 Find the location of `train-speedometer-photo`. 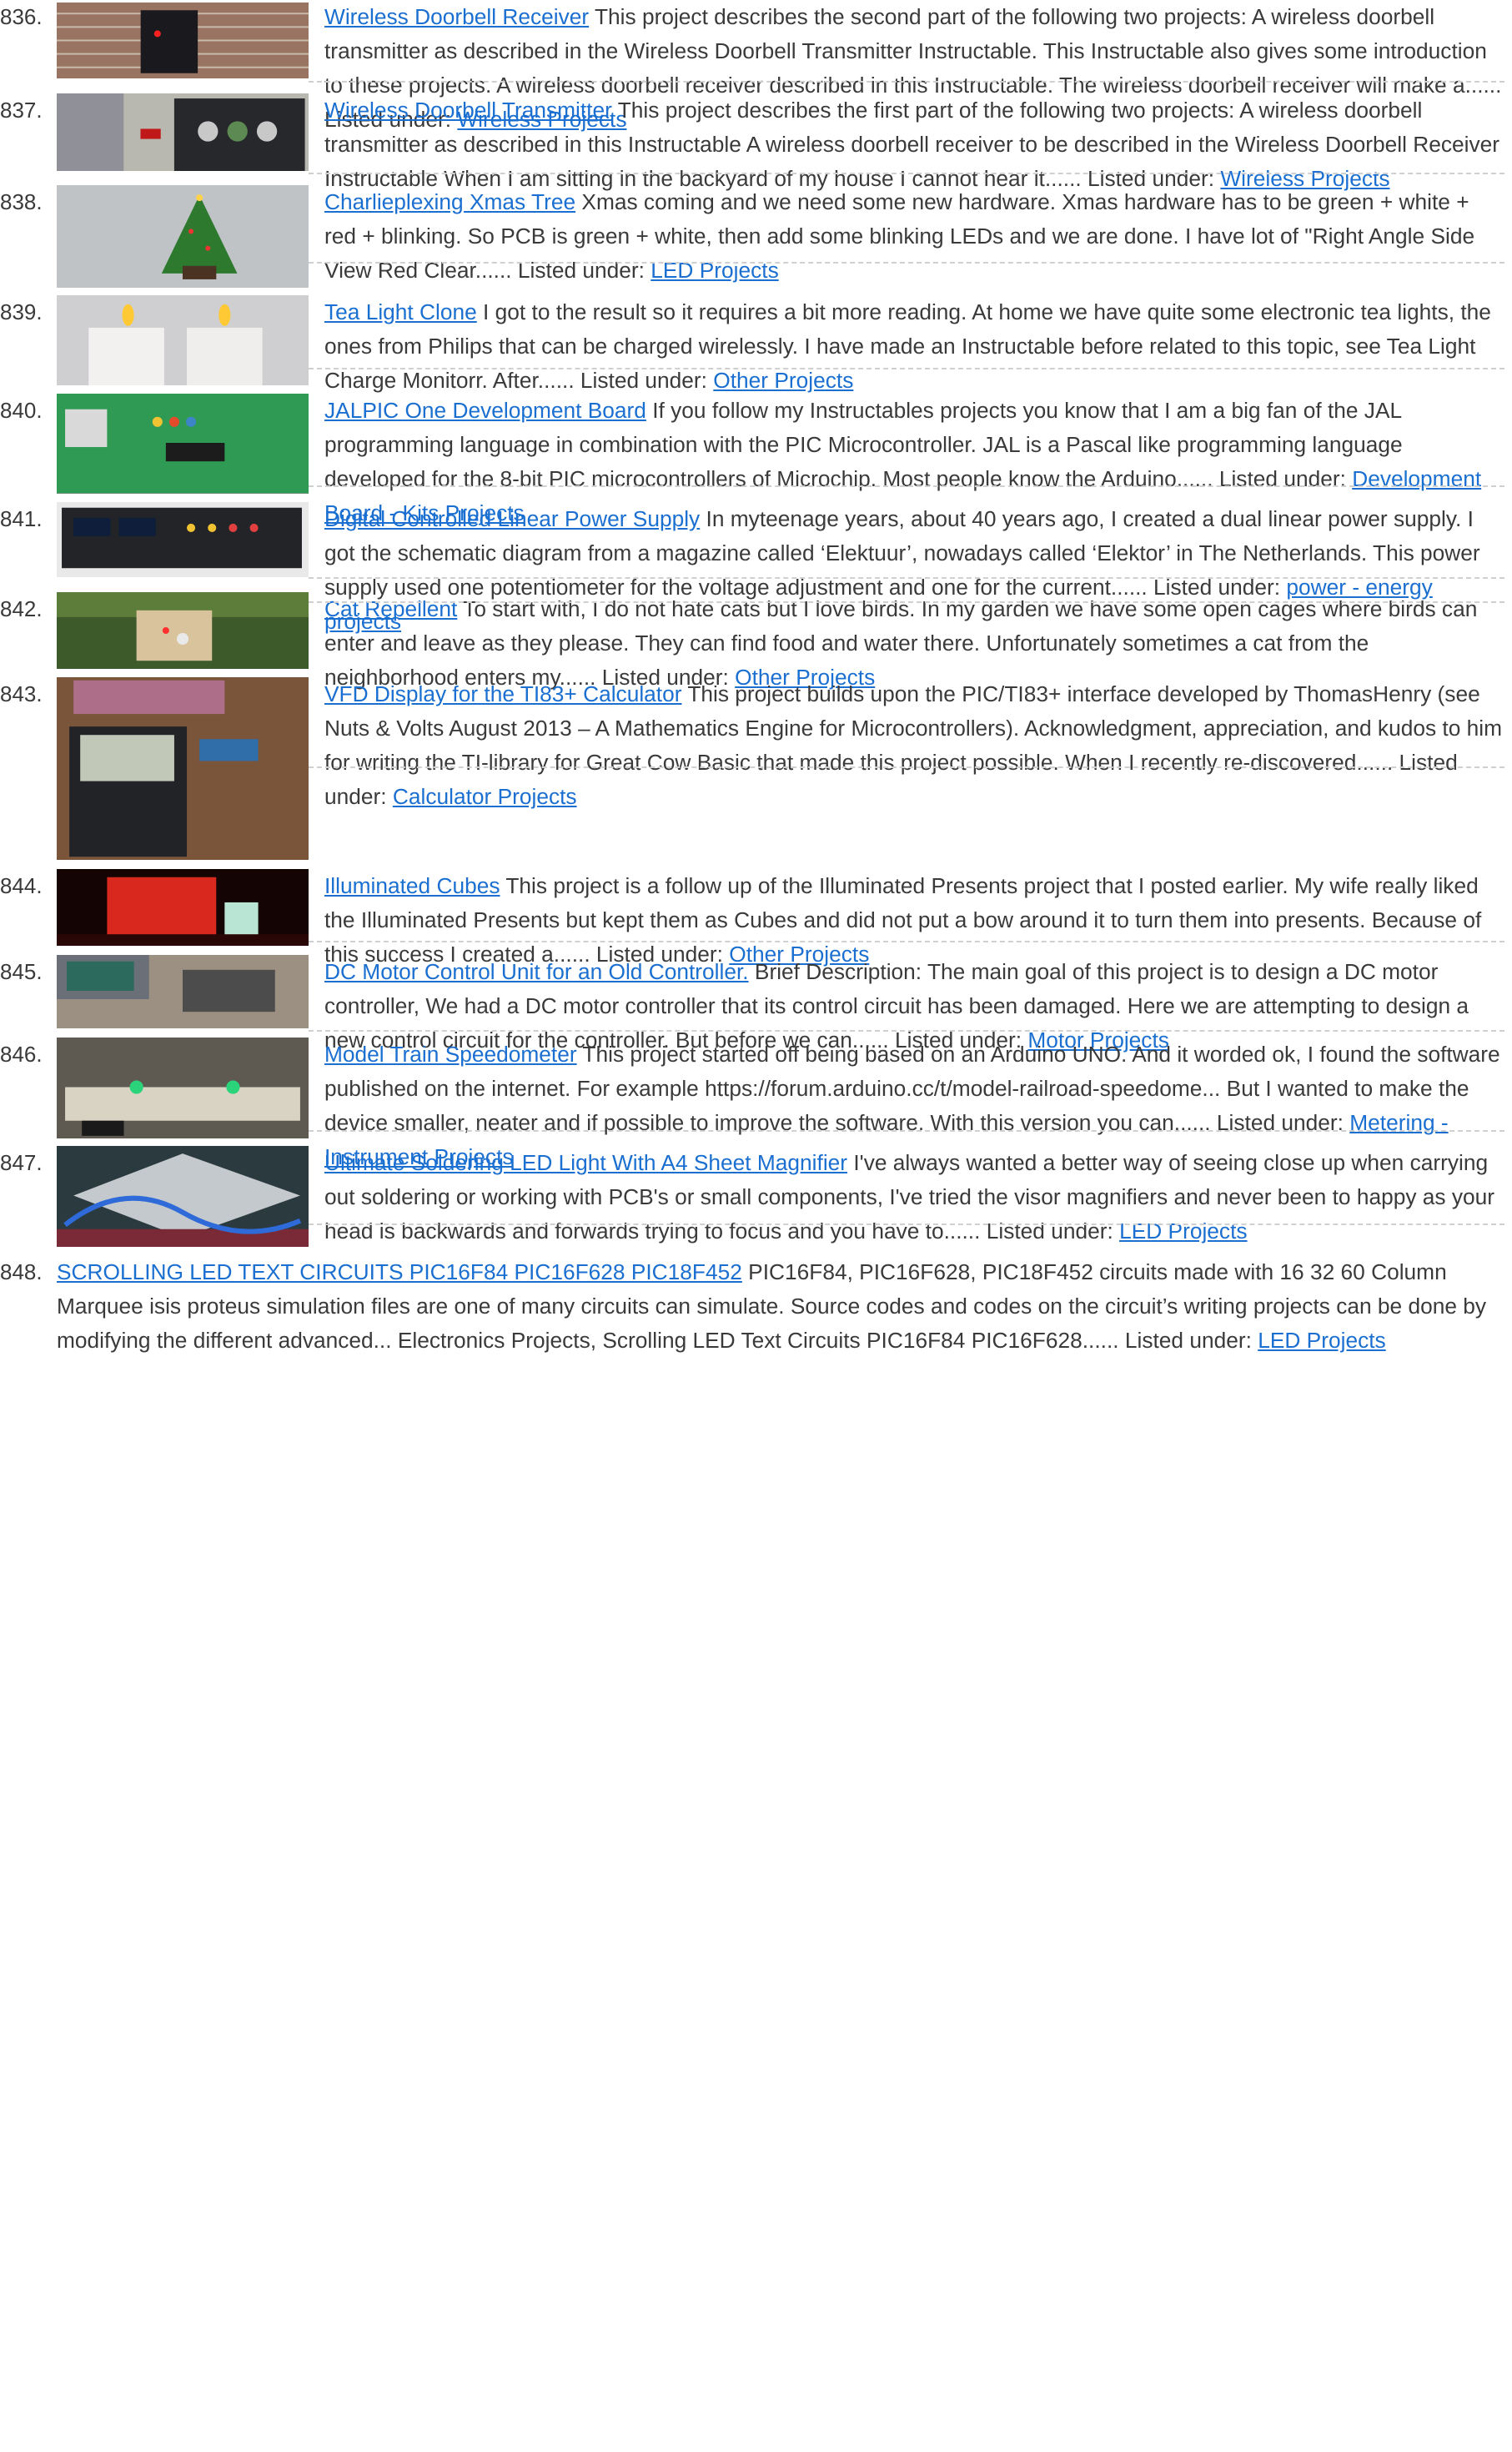

train-speedometer-photo is located at coordinates (183, 1088).